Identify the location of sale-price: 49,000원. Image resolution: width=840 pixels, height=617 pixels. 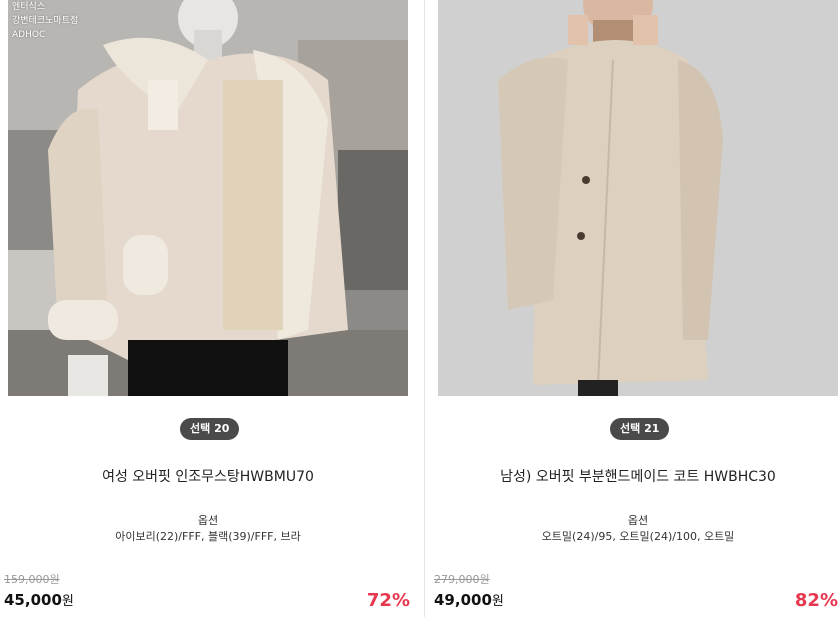
(469, 599).